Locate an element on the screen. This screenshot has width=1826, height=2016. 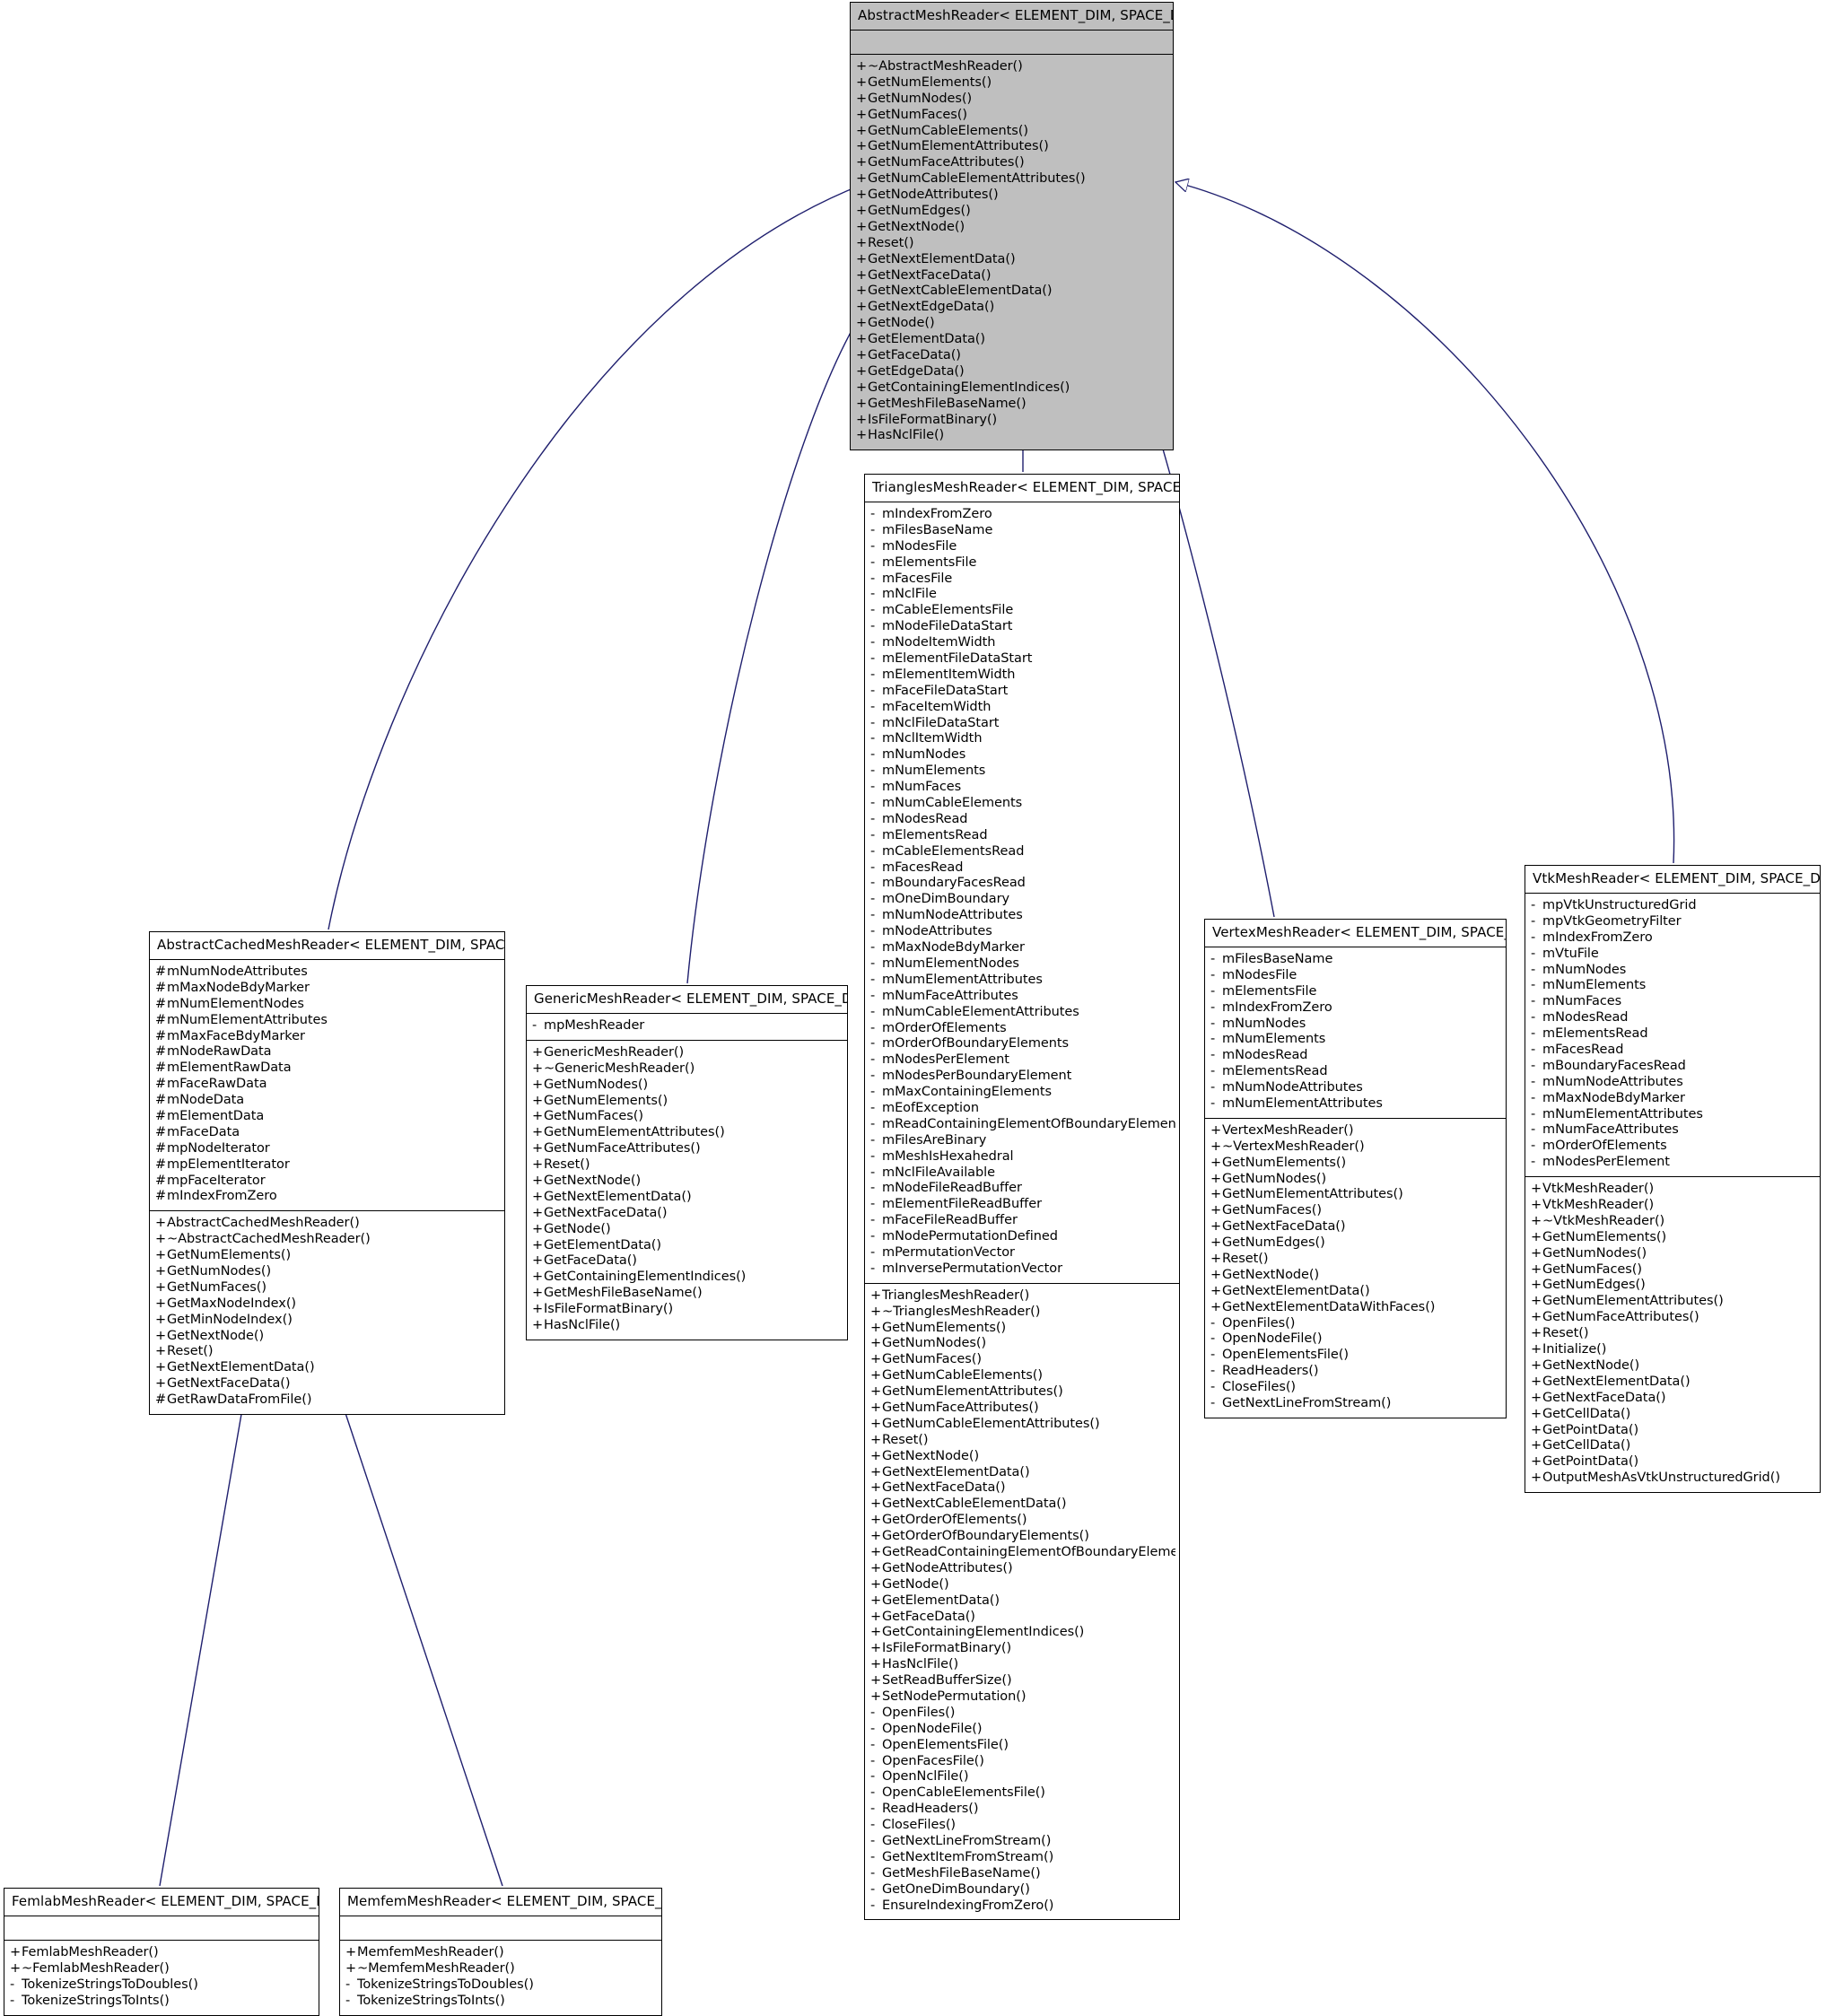
attribute-label: mNodesPerElement is located at coordinates (1606, 1162).